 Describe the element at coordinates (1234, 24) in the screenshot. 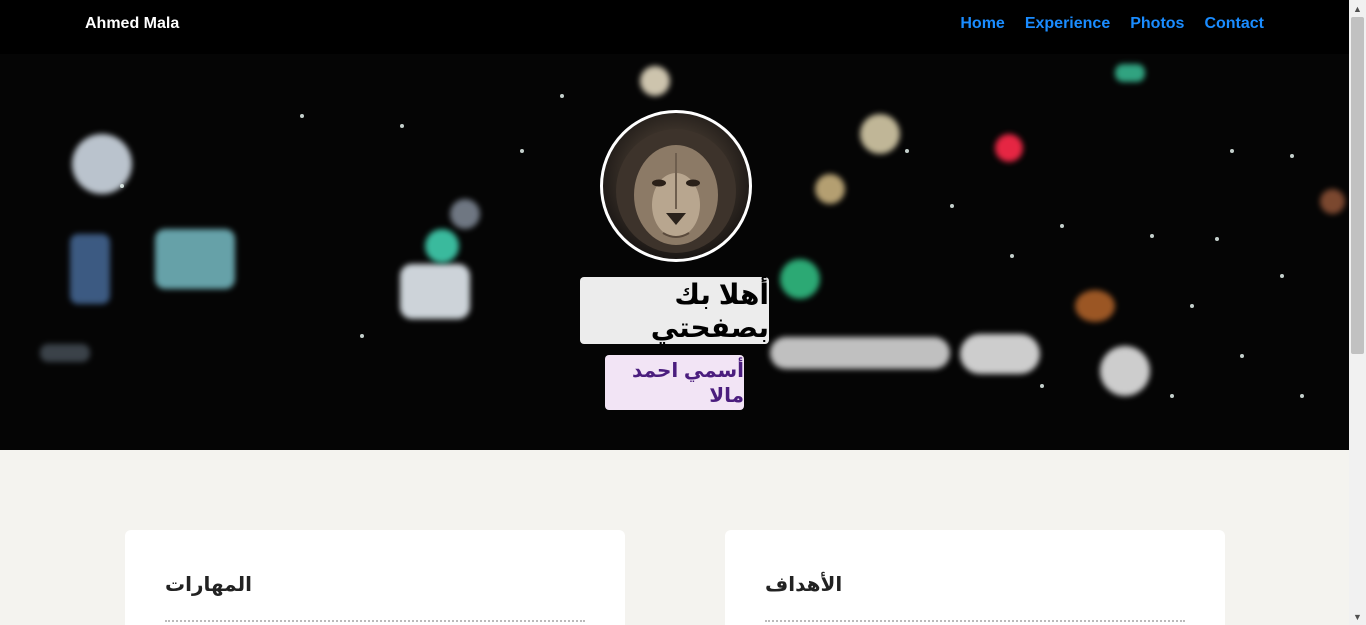

I see `nav-contact-link: Contact` at that location.